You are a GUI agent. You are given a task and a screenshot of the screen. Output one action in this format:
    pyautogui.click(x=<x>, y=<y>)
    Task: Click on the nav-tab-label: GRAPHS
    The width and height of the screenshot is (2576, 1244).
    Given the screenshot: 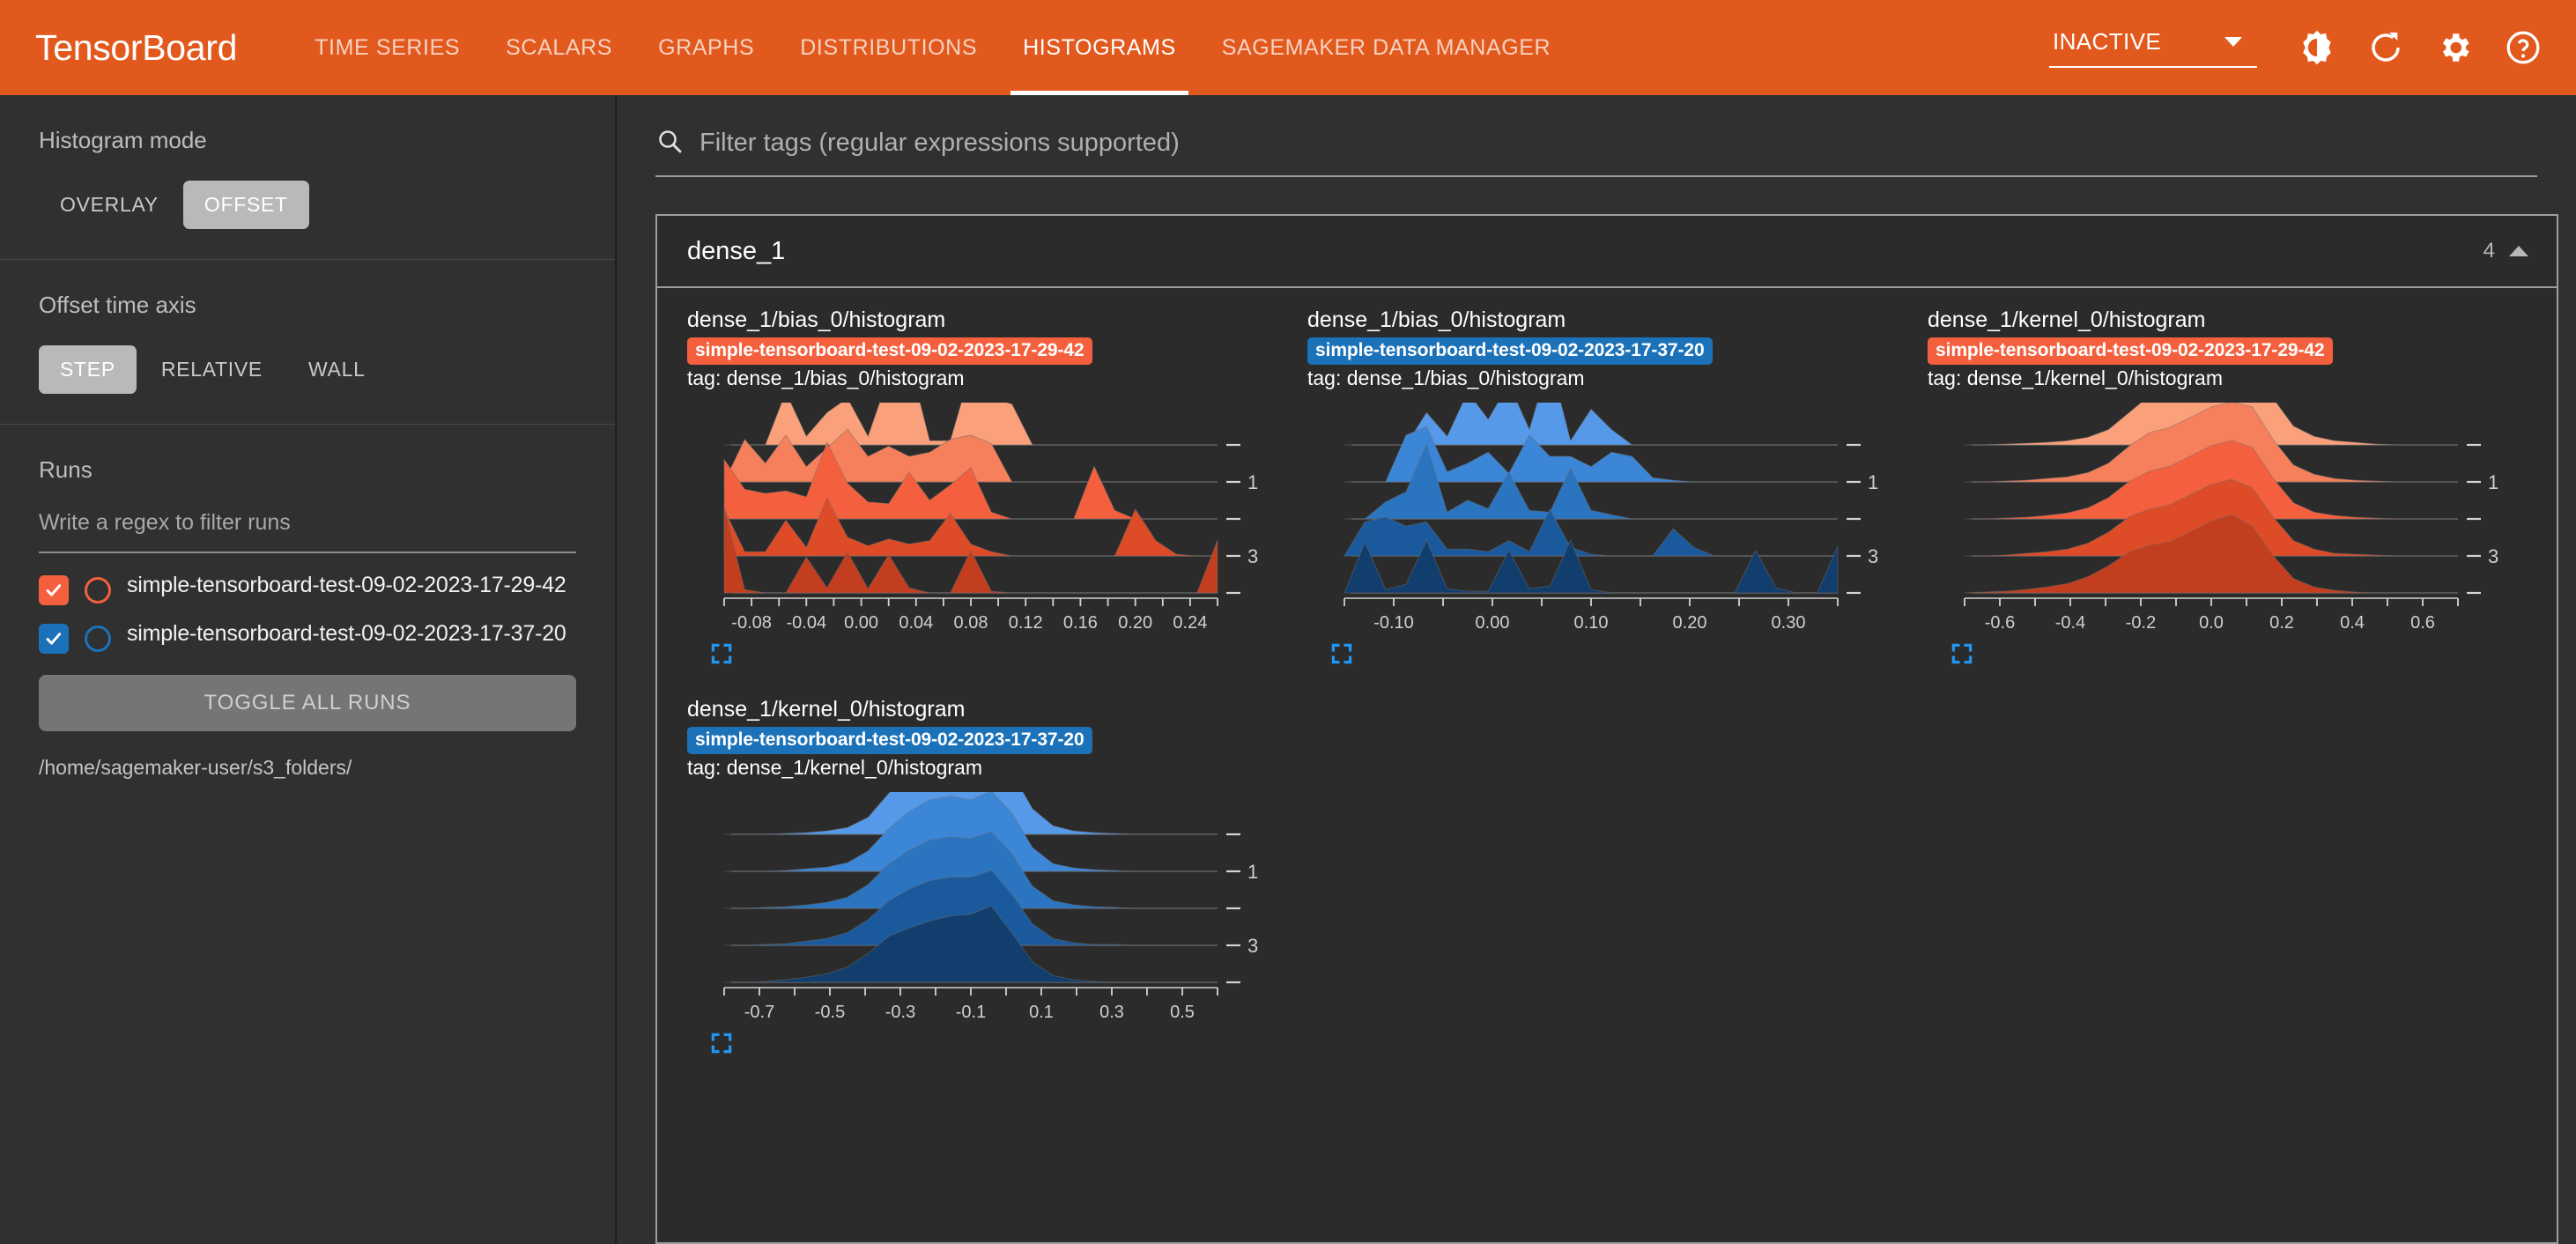 What is the action you would take?
    pyautogui.click(x=706, y=47)
    